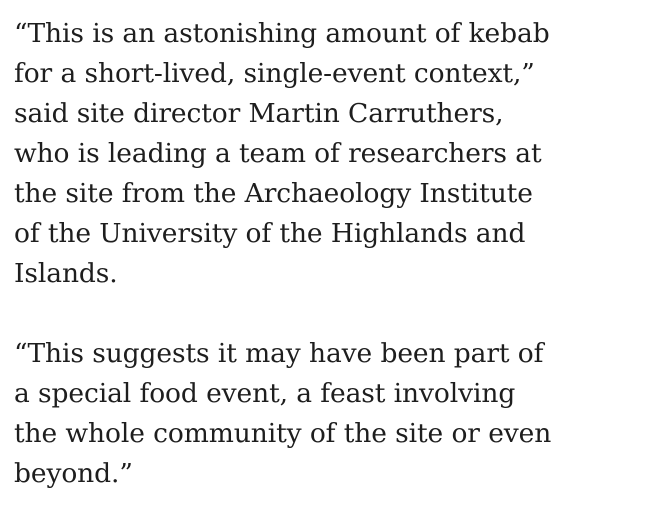 This screenshot has width=646, height=510. What do you see at coordinates (66, 273) in the screenshot?
I see `text-line: Islands.` at bounding box center [66, 273].